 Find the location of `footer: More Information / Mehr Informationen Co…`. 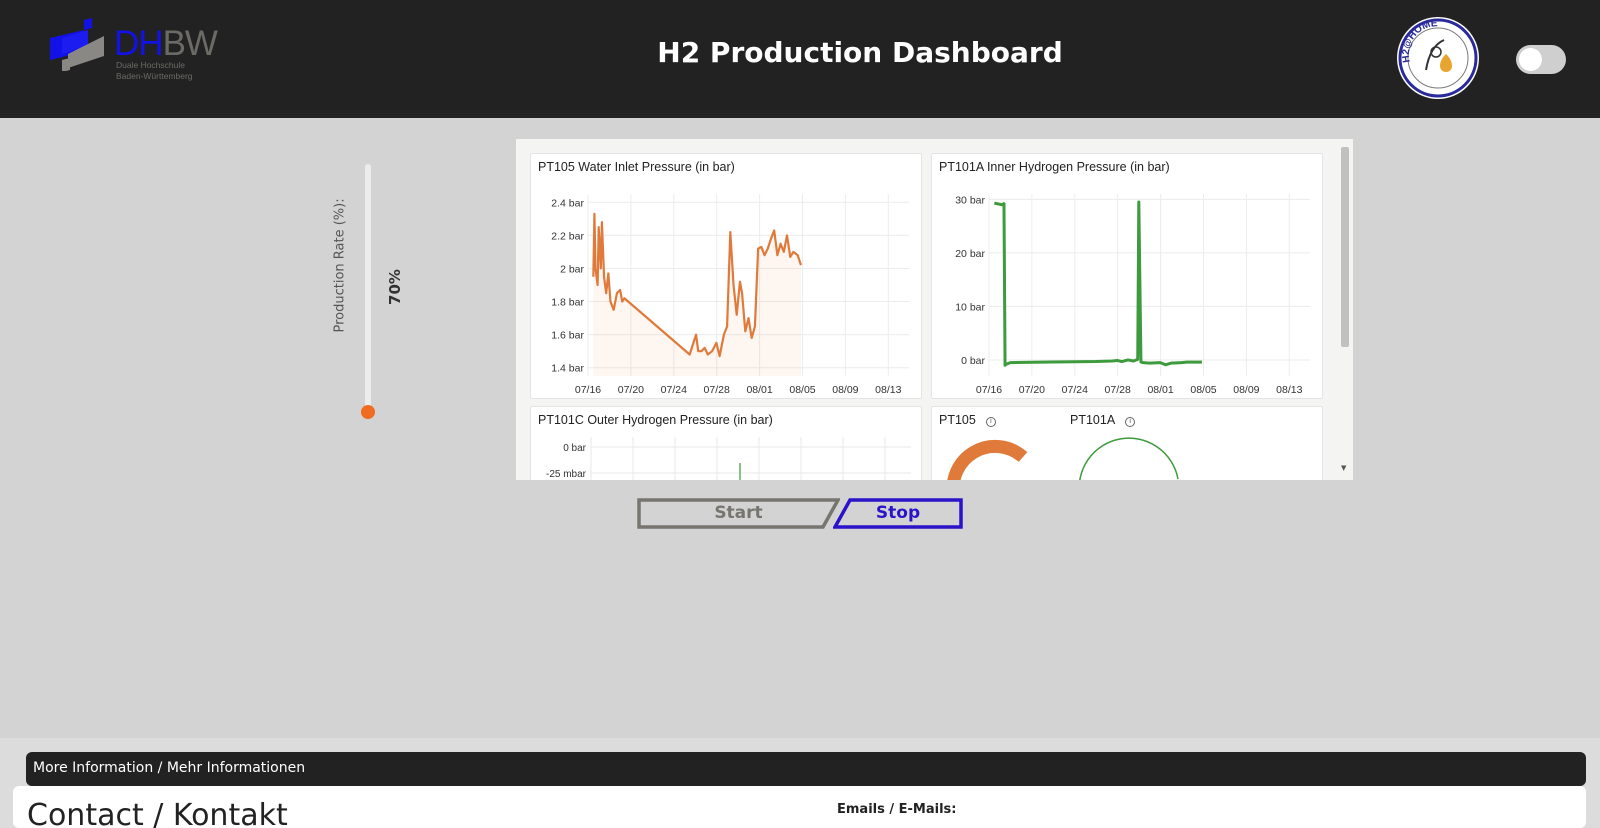

footer: More Information / Mehr Informationen Co… is located at coordinates (800, 783).